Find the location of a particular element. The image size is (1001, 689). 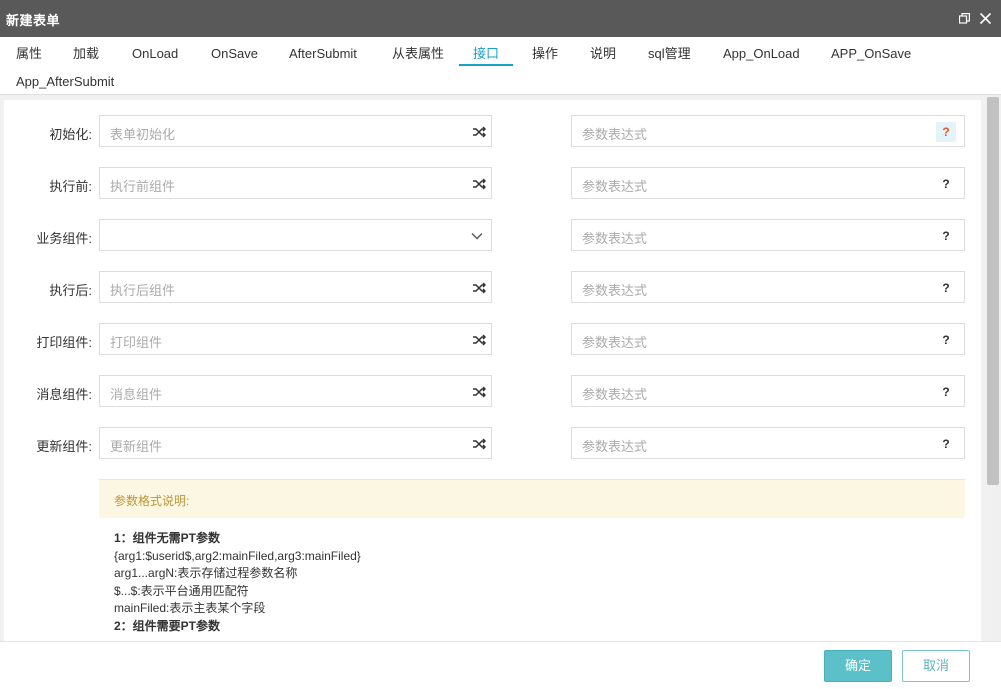

dialog-titlebar: 新建表单 is located at coordinates (500, 18).